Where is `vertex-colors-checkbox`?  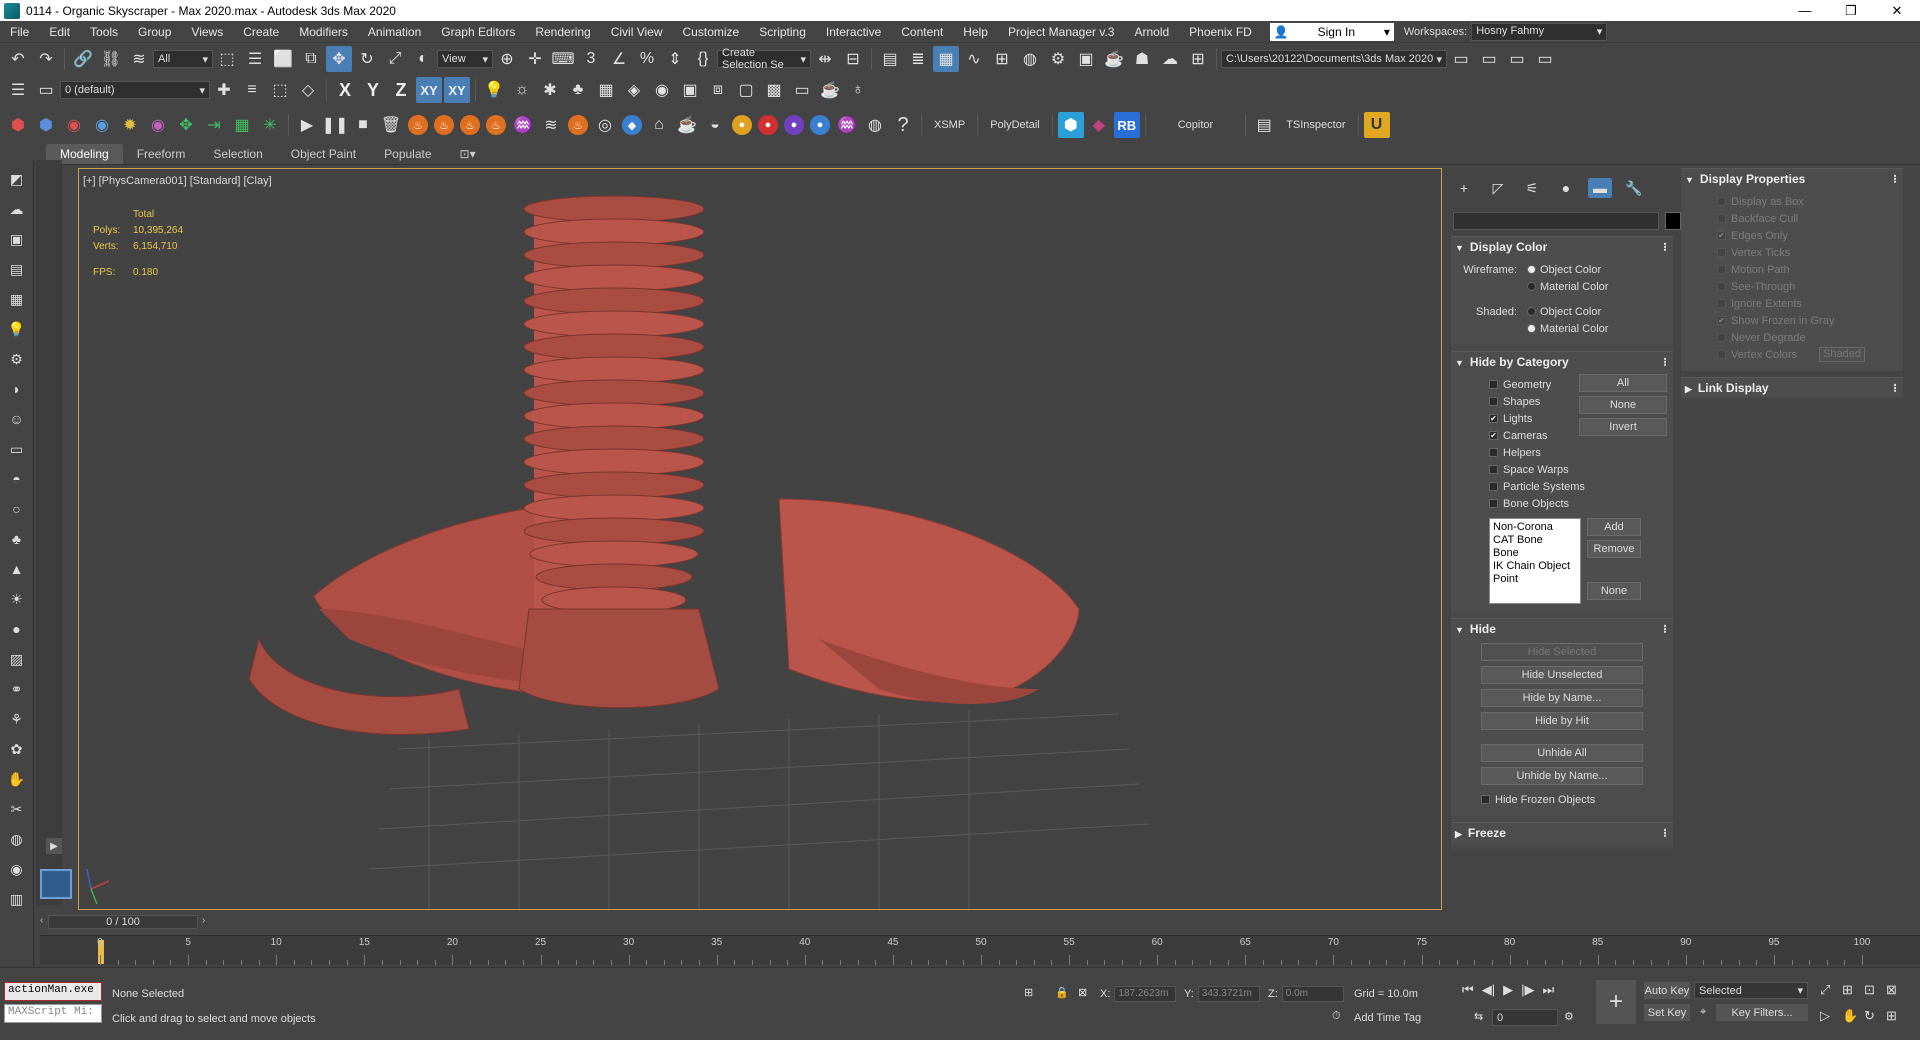 vertex-colors-checkbox is located at coordinates (1721, 354).